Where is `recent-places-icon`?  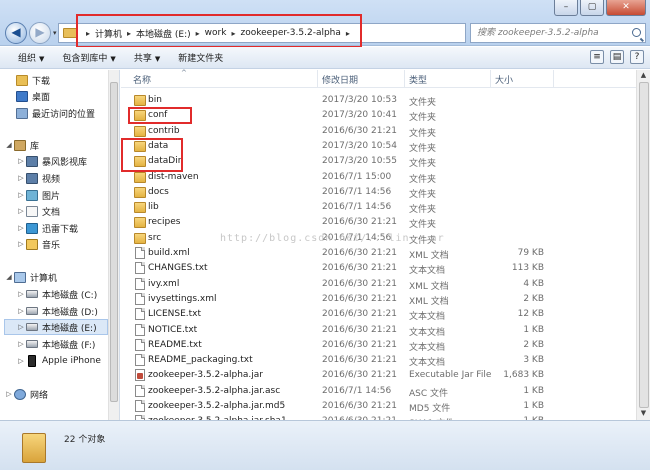 recent-places-icon is located at coordinates (22, 113).